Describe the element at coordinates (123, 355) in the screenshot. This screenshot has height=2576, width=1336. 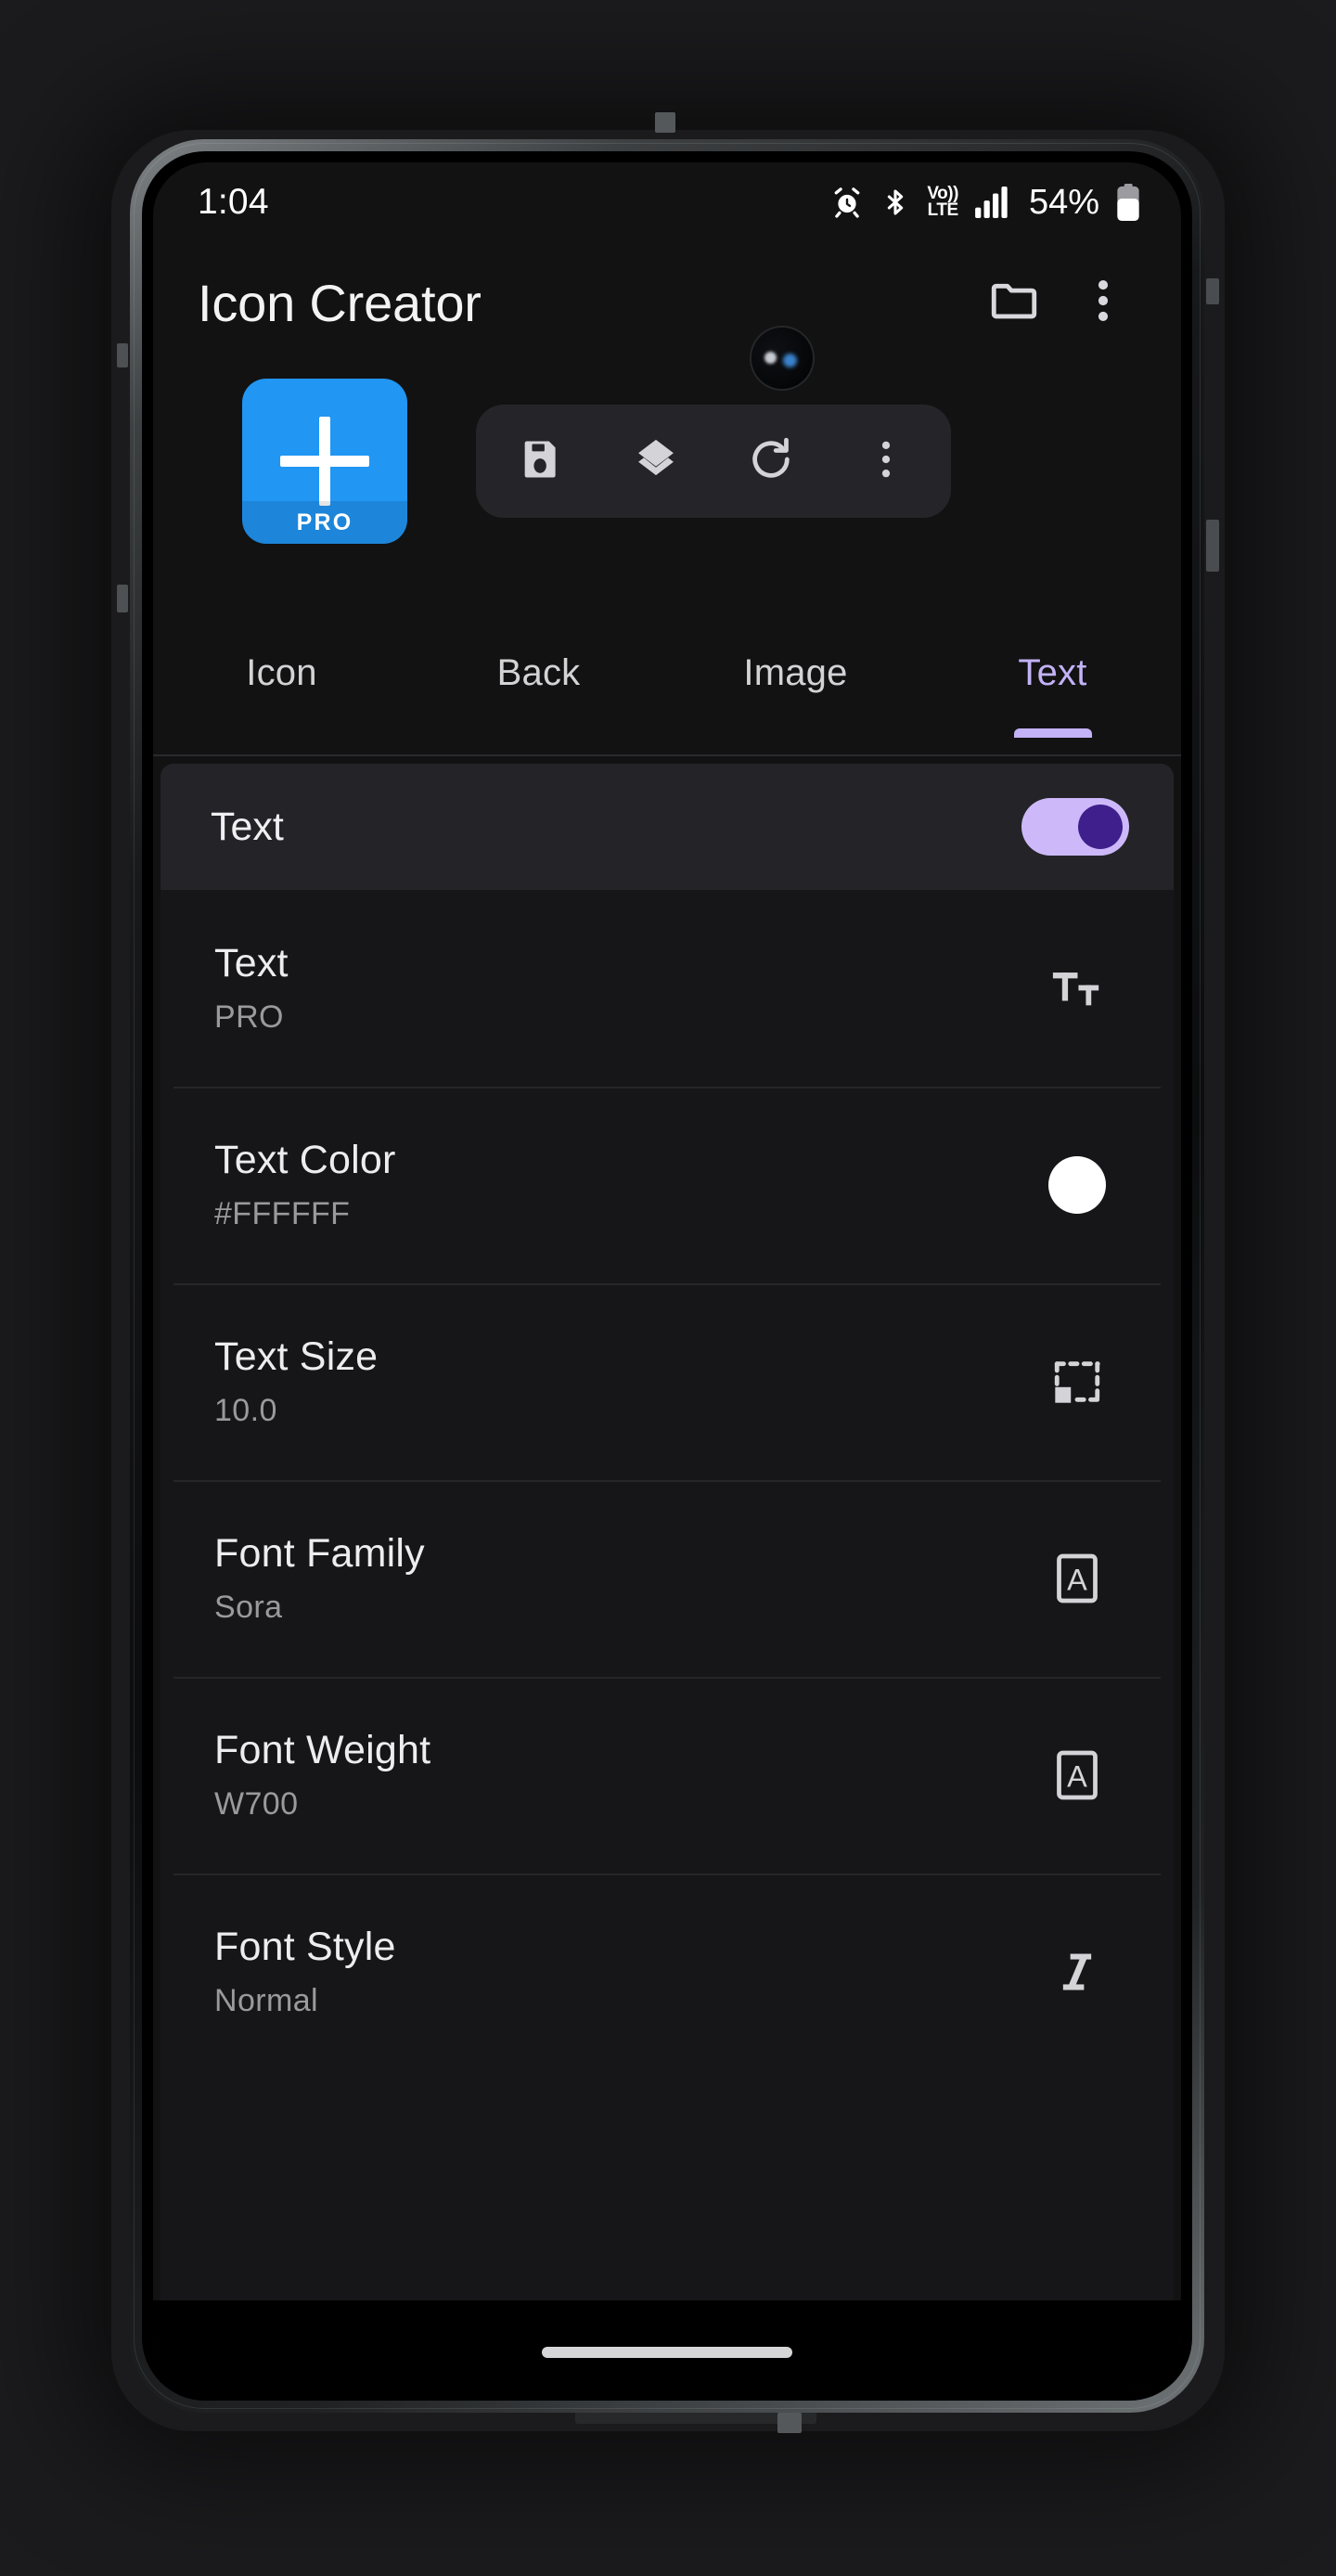
I see `hardware-nub-left-upper` at that location.